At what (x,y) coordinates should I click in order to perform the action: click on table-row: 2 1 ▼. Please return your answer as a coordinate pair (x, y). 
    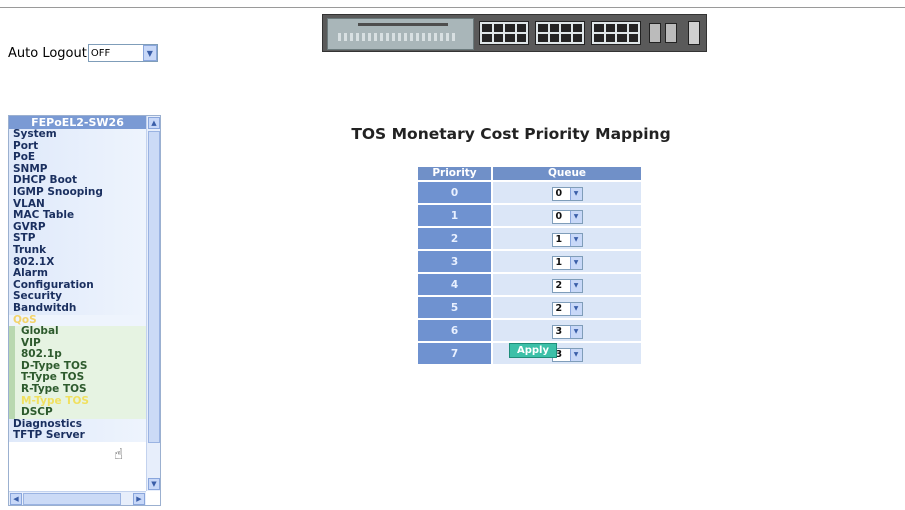
    Looking at the image, I should click on (529, 238).